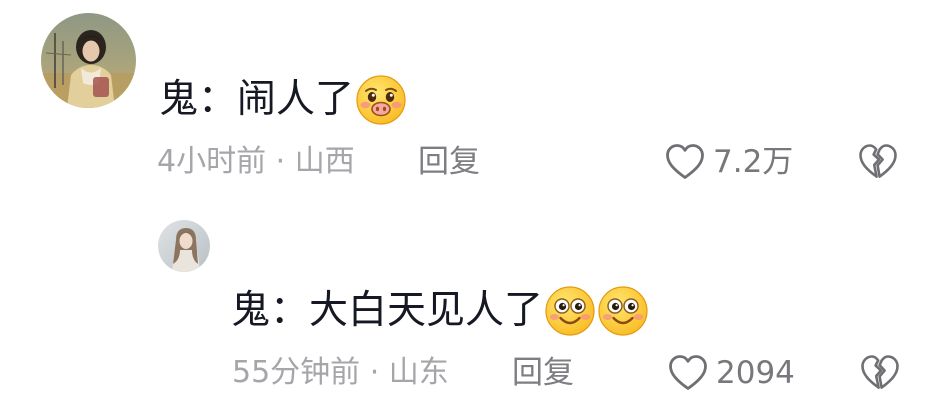 This screenshot has width=948, height=417. What do you see at coordinates (381, 100) in the screenshot?
I see `shy-face-emoji-icon` at bounding box center [381, 100].